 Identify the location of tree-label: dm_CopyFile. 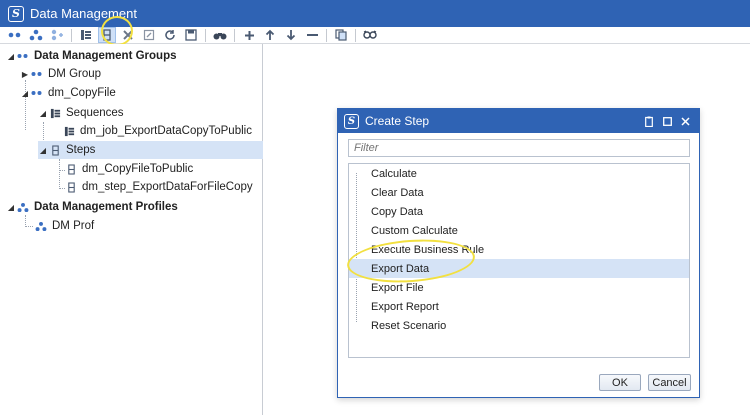
(82, 93).